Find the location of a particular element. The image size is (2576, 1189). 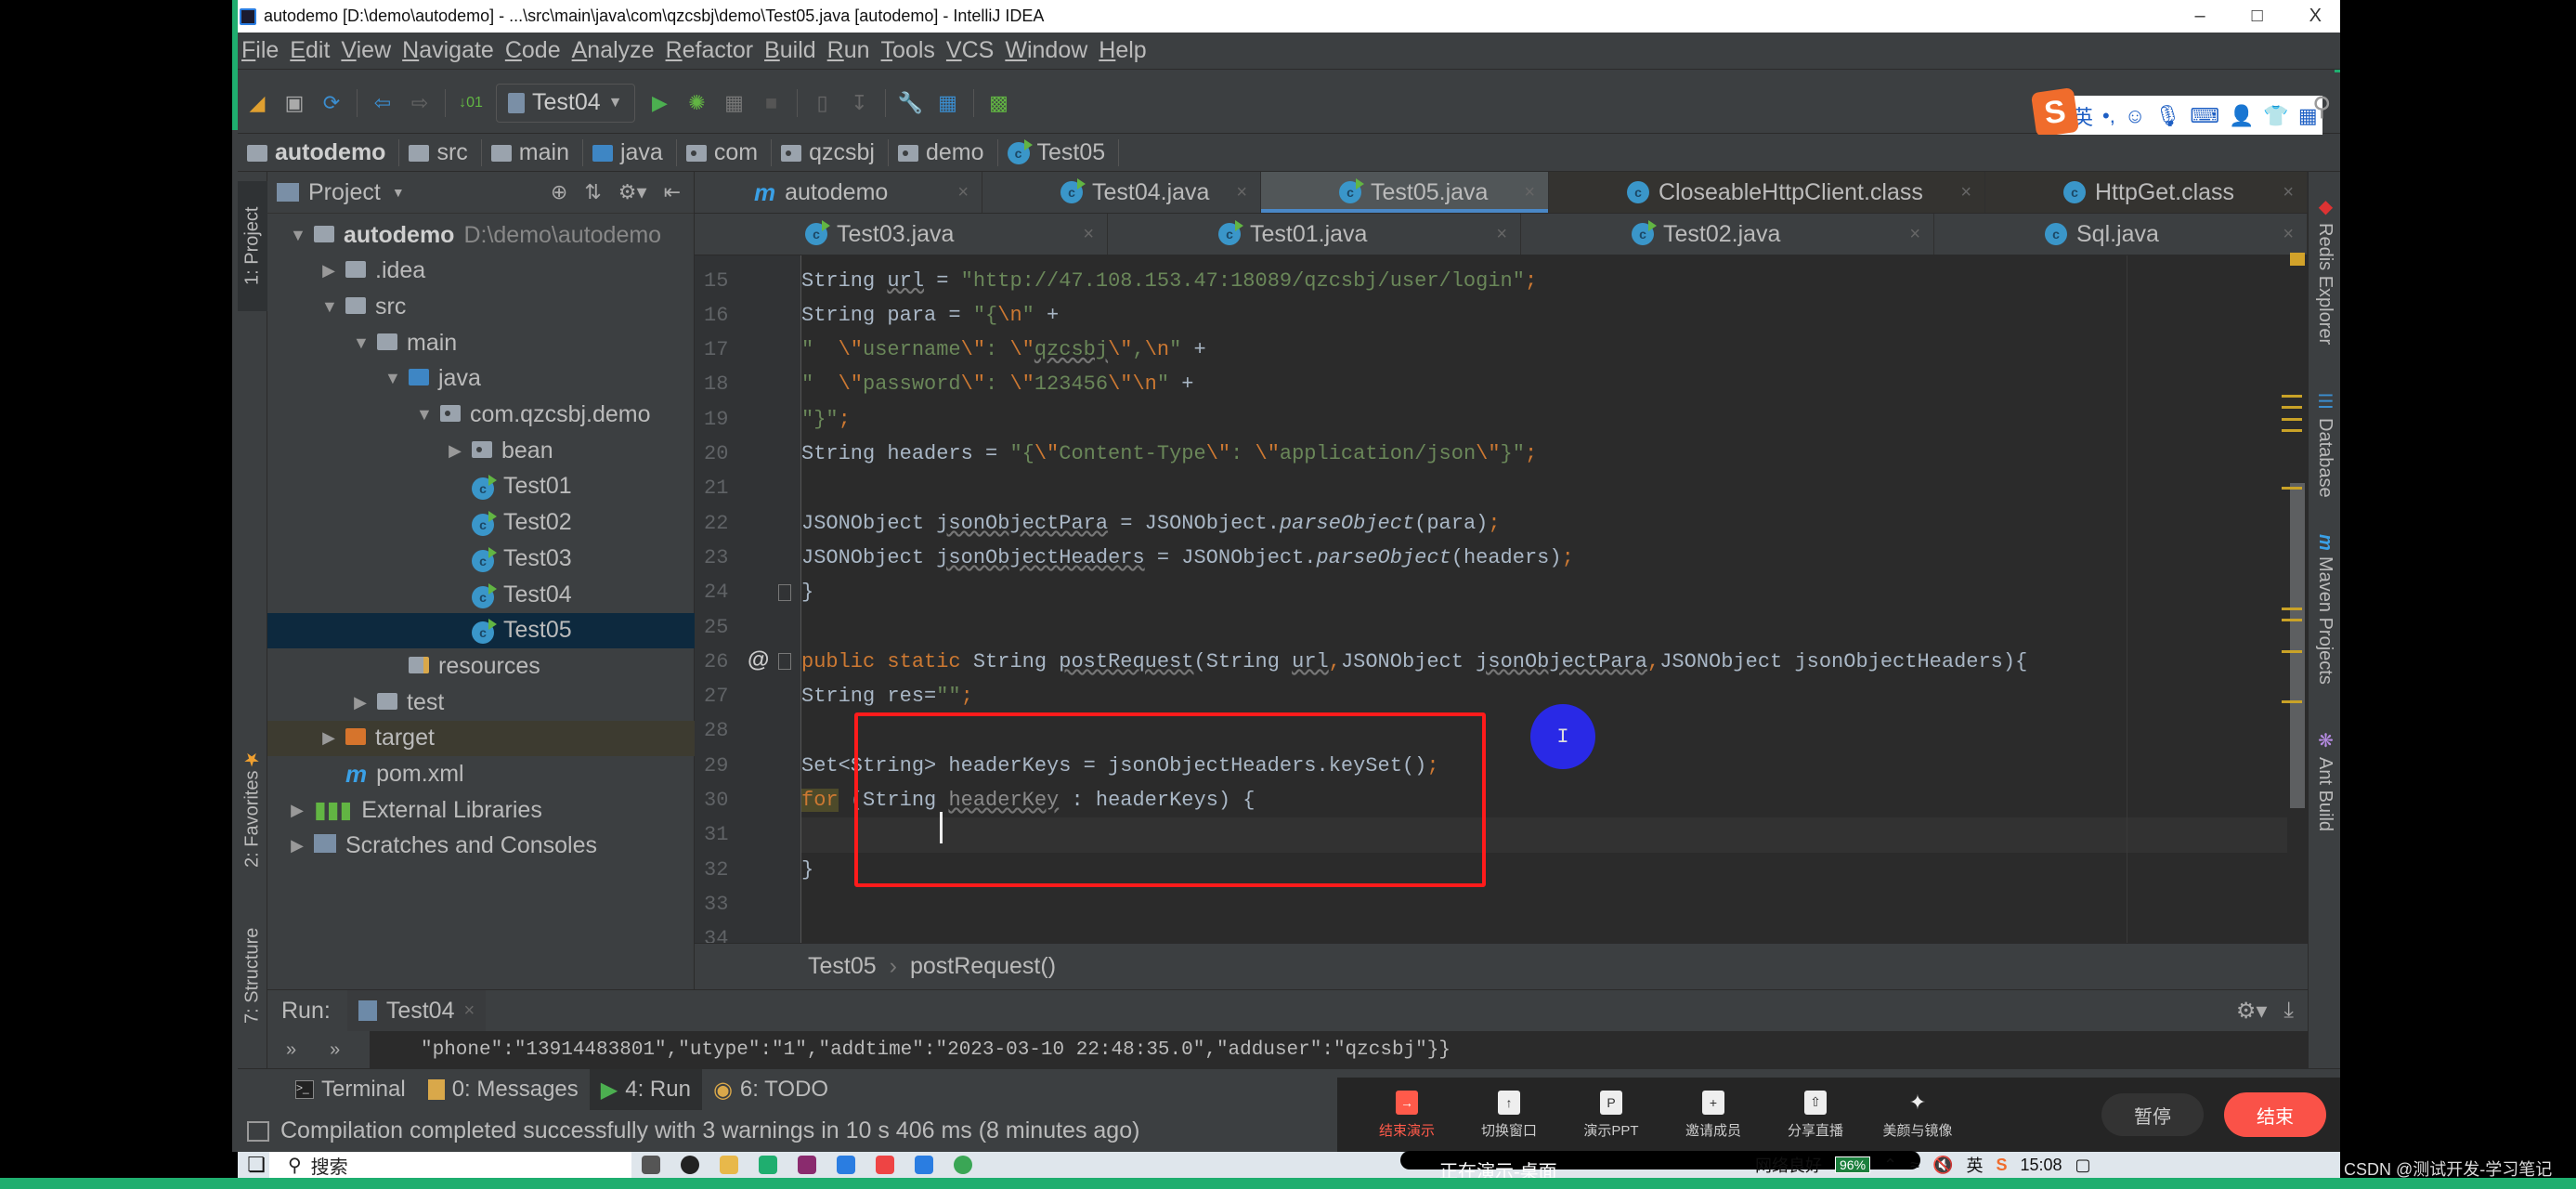

code-line: "}"; is located at coordinates (1555, 419).